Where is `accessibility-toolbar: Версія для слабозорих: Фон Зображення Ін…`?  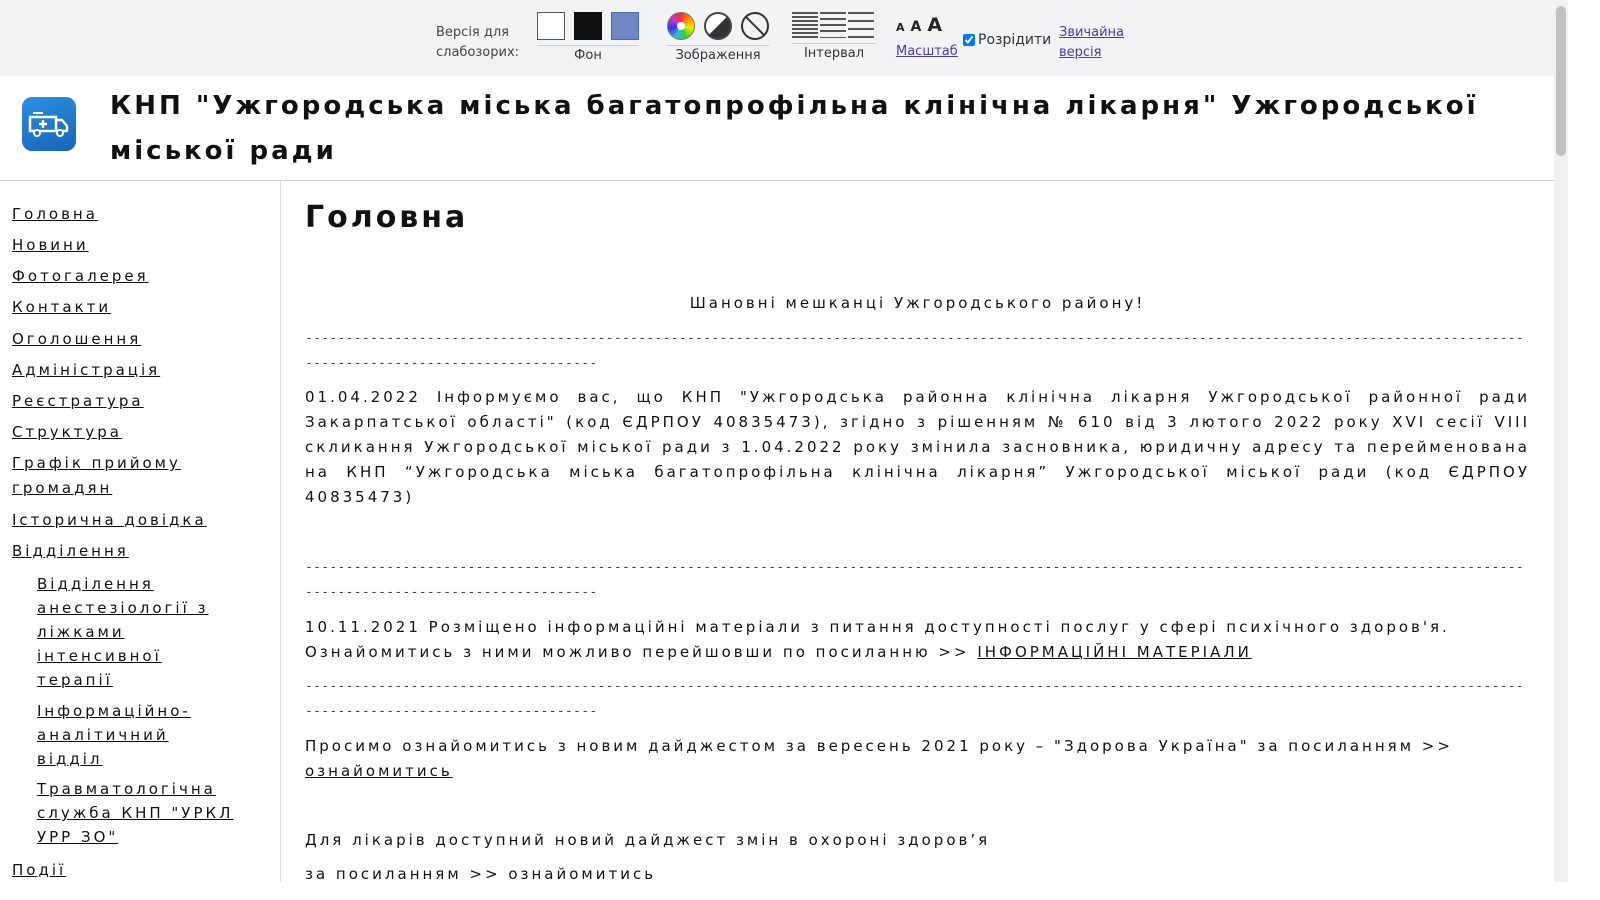 accessibility-toolbar: Версія для слабозорих: Фон Зображення Ін… is located at coordinates (777, 38).